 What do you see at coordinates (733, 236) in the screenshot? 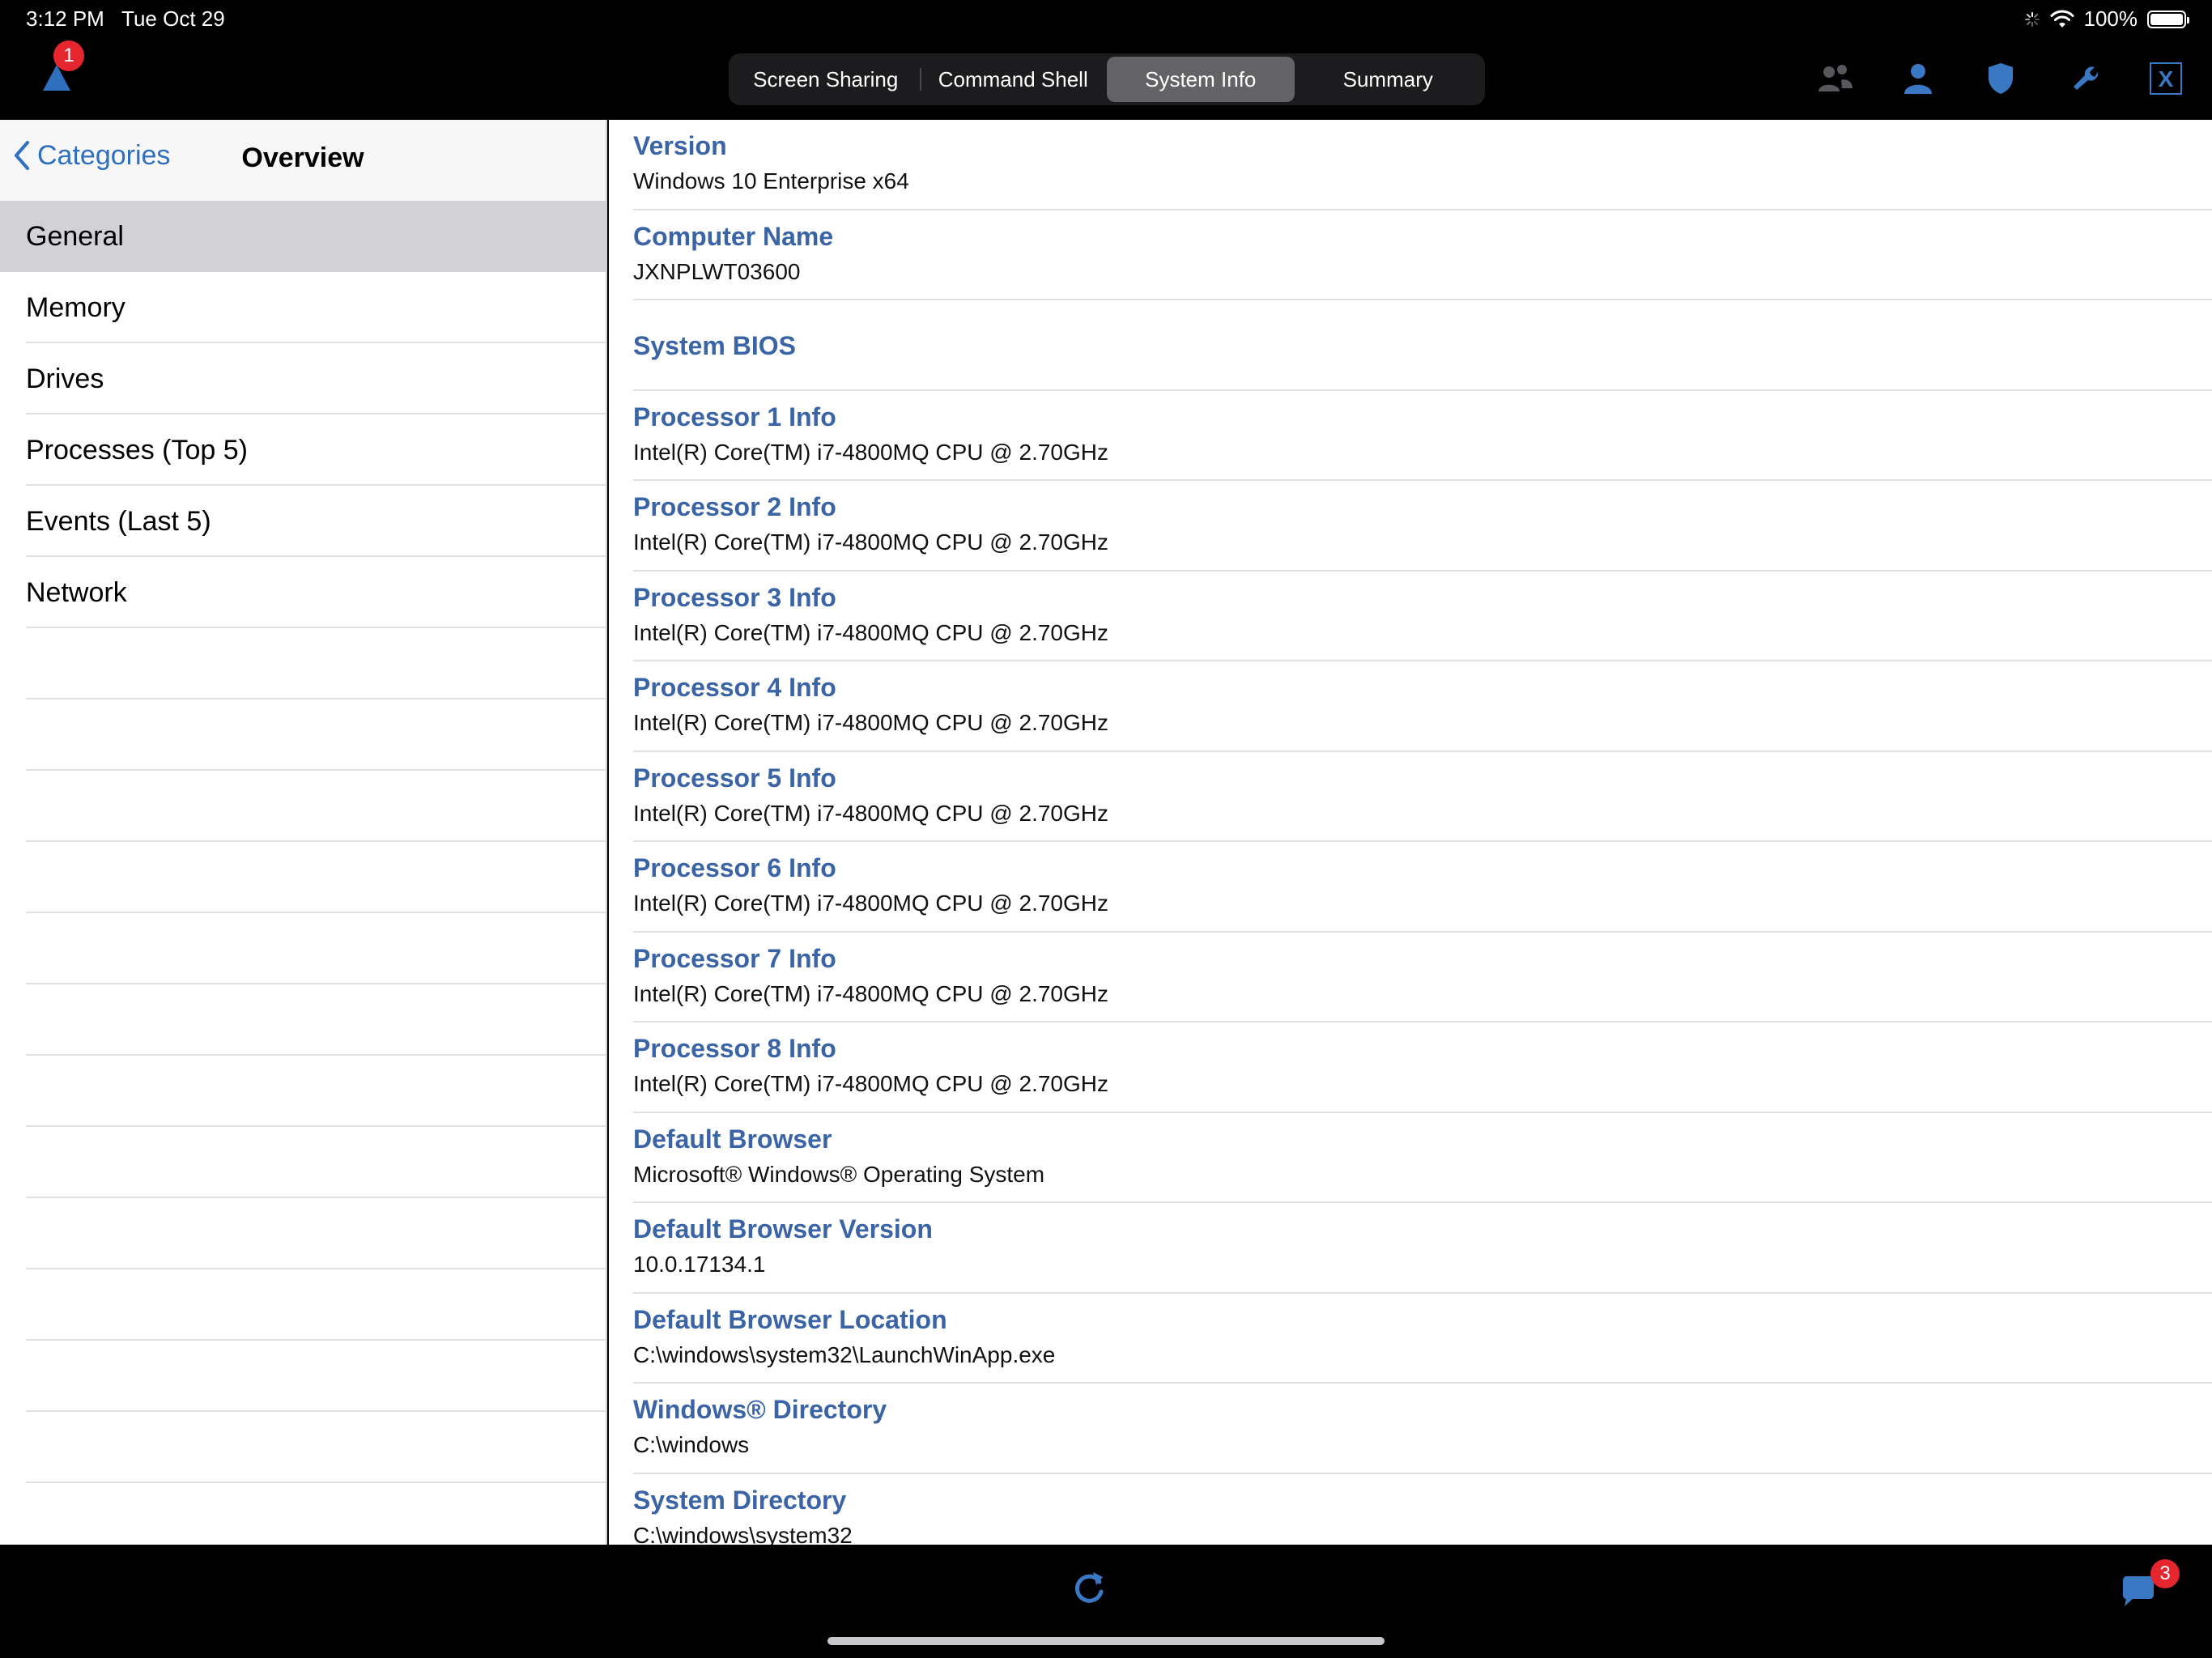
I see `info-label: Computer Name` at bounding box center [733, 236].